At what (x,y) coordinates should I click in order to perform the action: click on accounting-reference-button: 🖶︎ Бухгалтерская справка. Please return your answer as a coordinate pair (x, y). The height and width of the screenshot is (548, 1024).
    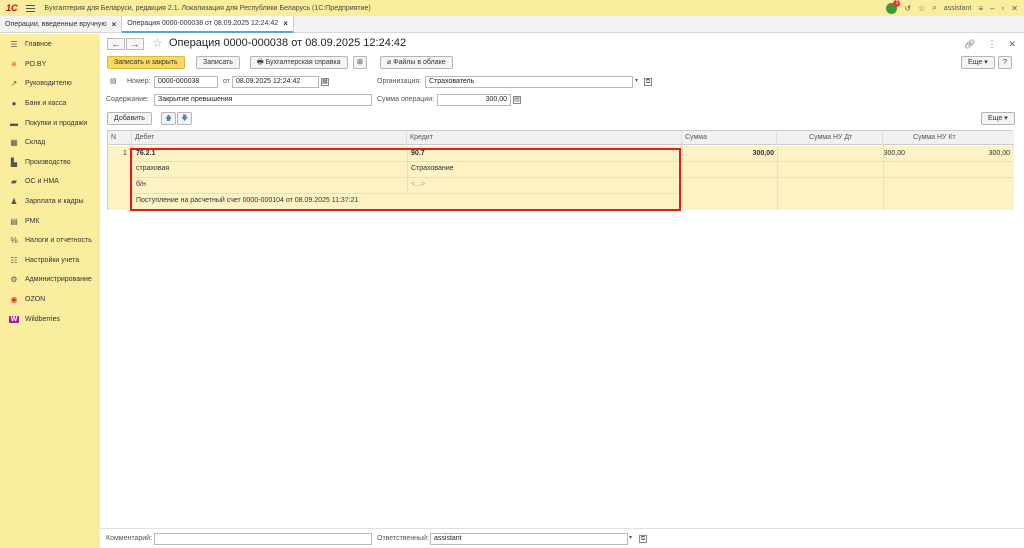
    Looking at the image, I should click on (299, 62).